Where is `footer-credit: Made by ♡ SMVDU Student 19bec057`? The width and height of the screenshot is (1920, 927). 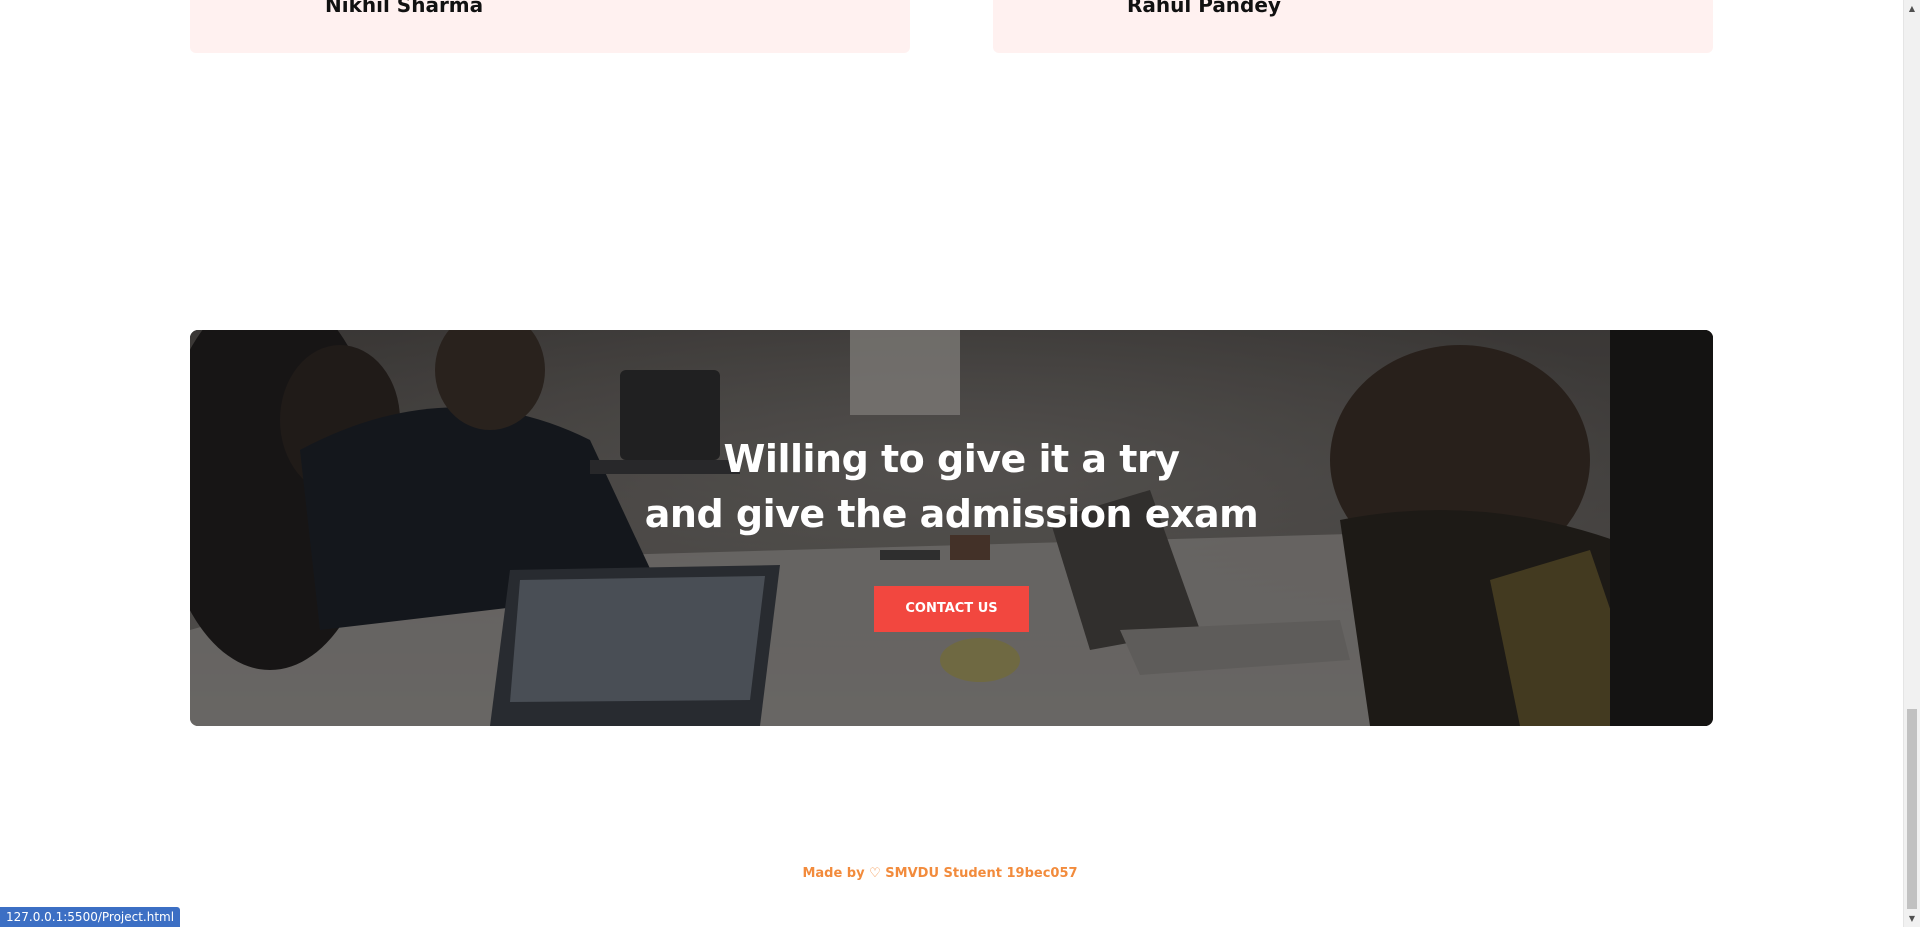 footer-credit: Made by ♡ SMVDU Student 19bec057 is located at coordinates (940, 873).